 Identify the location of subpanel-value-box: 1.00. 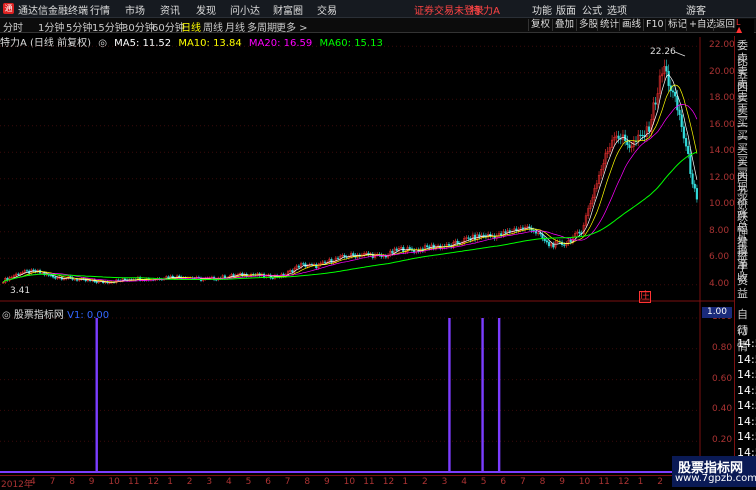
(717, 312).